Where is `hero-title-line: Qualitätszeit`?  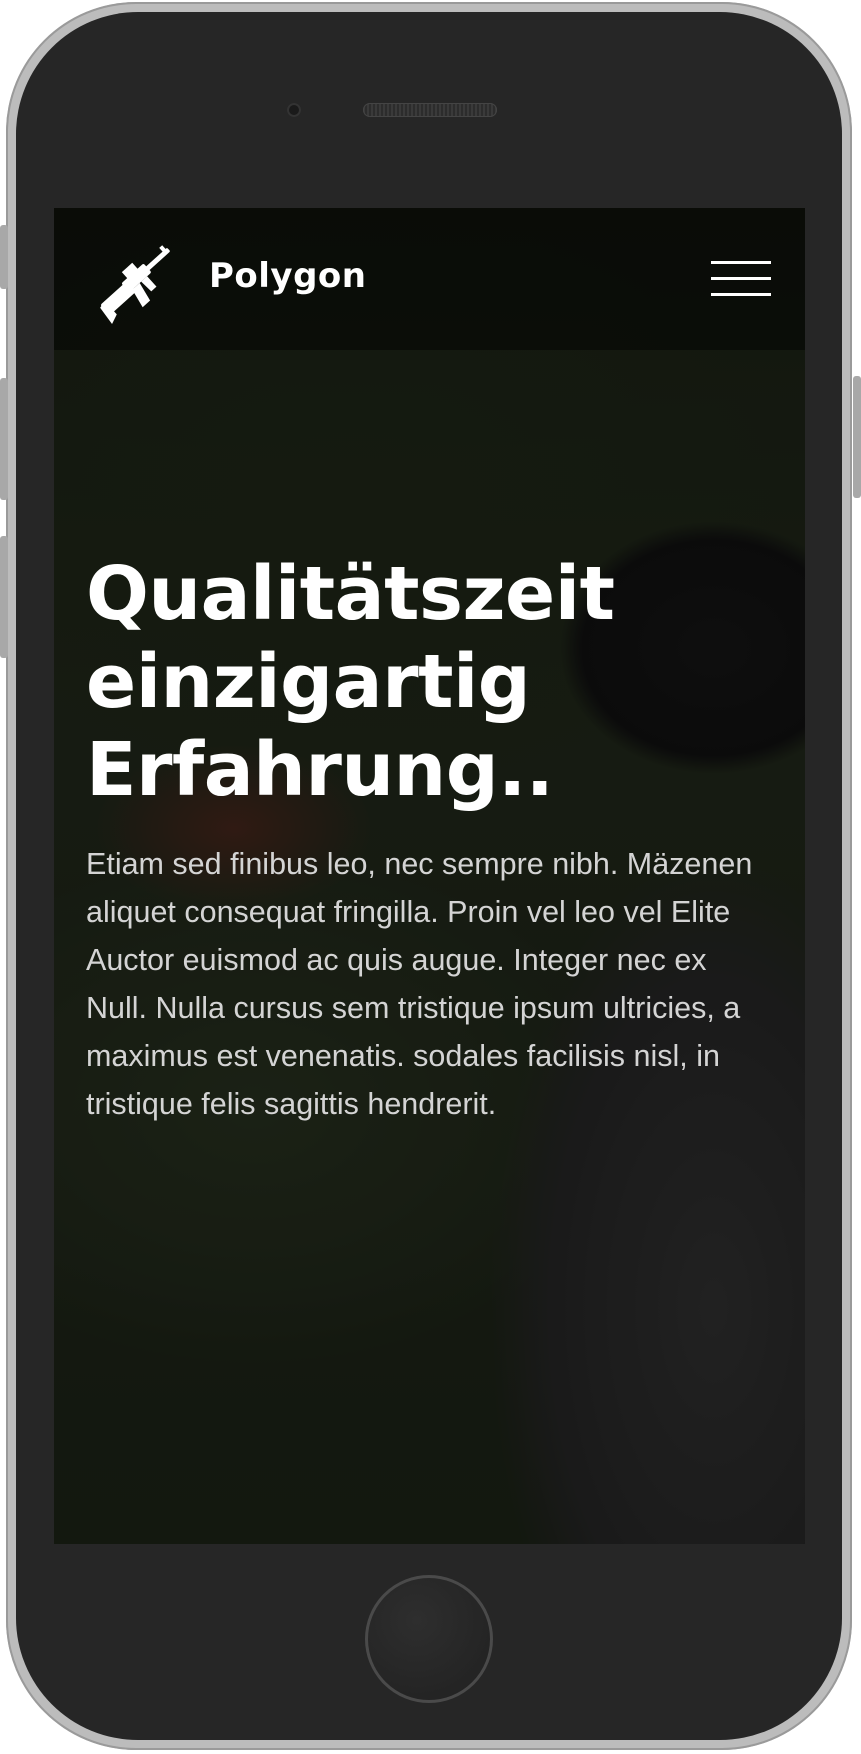 hero-title-line: Qualitätszeit is located at coordinates (350, 594).